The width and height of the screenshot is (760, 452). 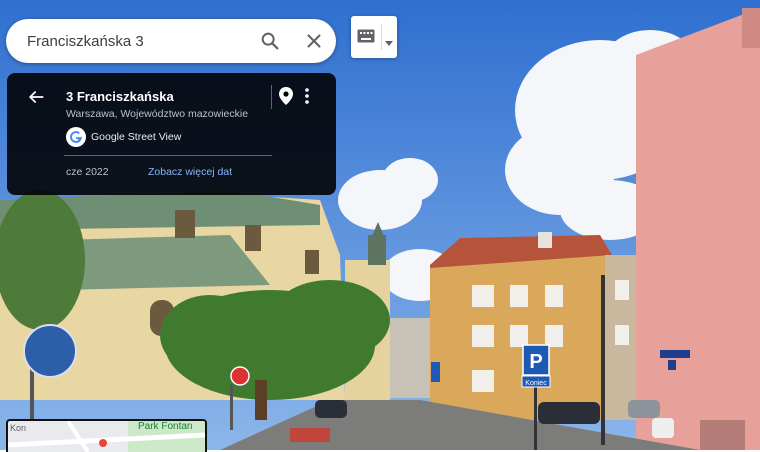 I want to click on more-dates-link: Zobacz więcej dat, so click(x=190, y=172).